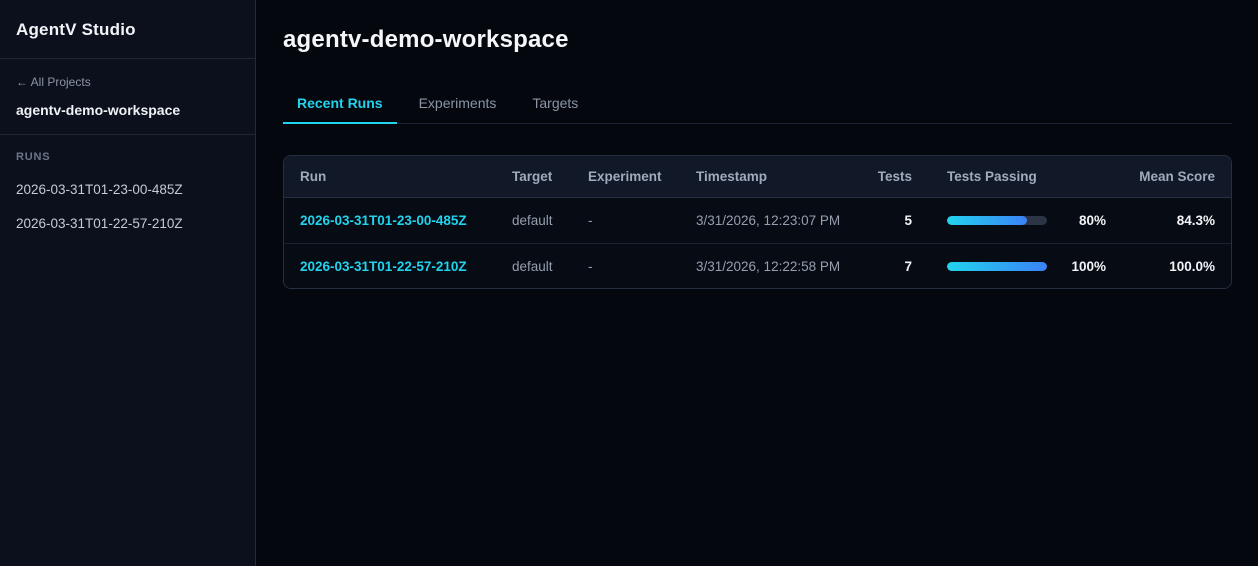 The image size is (1258, 566). Describe the element at coordinates (768, 266) in the screenshot. I see `timestamp-cell: 3/31/2026, 12:22:58 PM` at that location.